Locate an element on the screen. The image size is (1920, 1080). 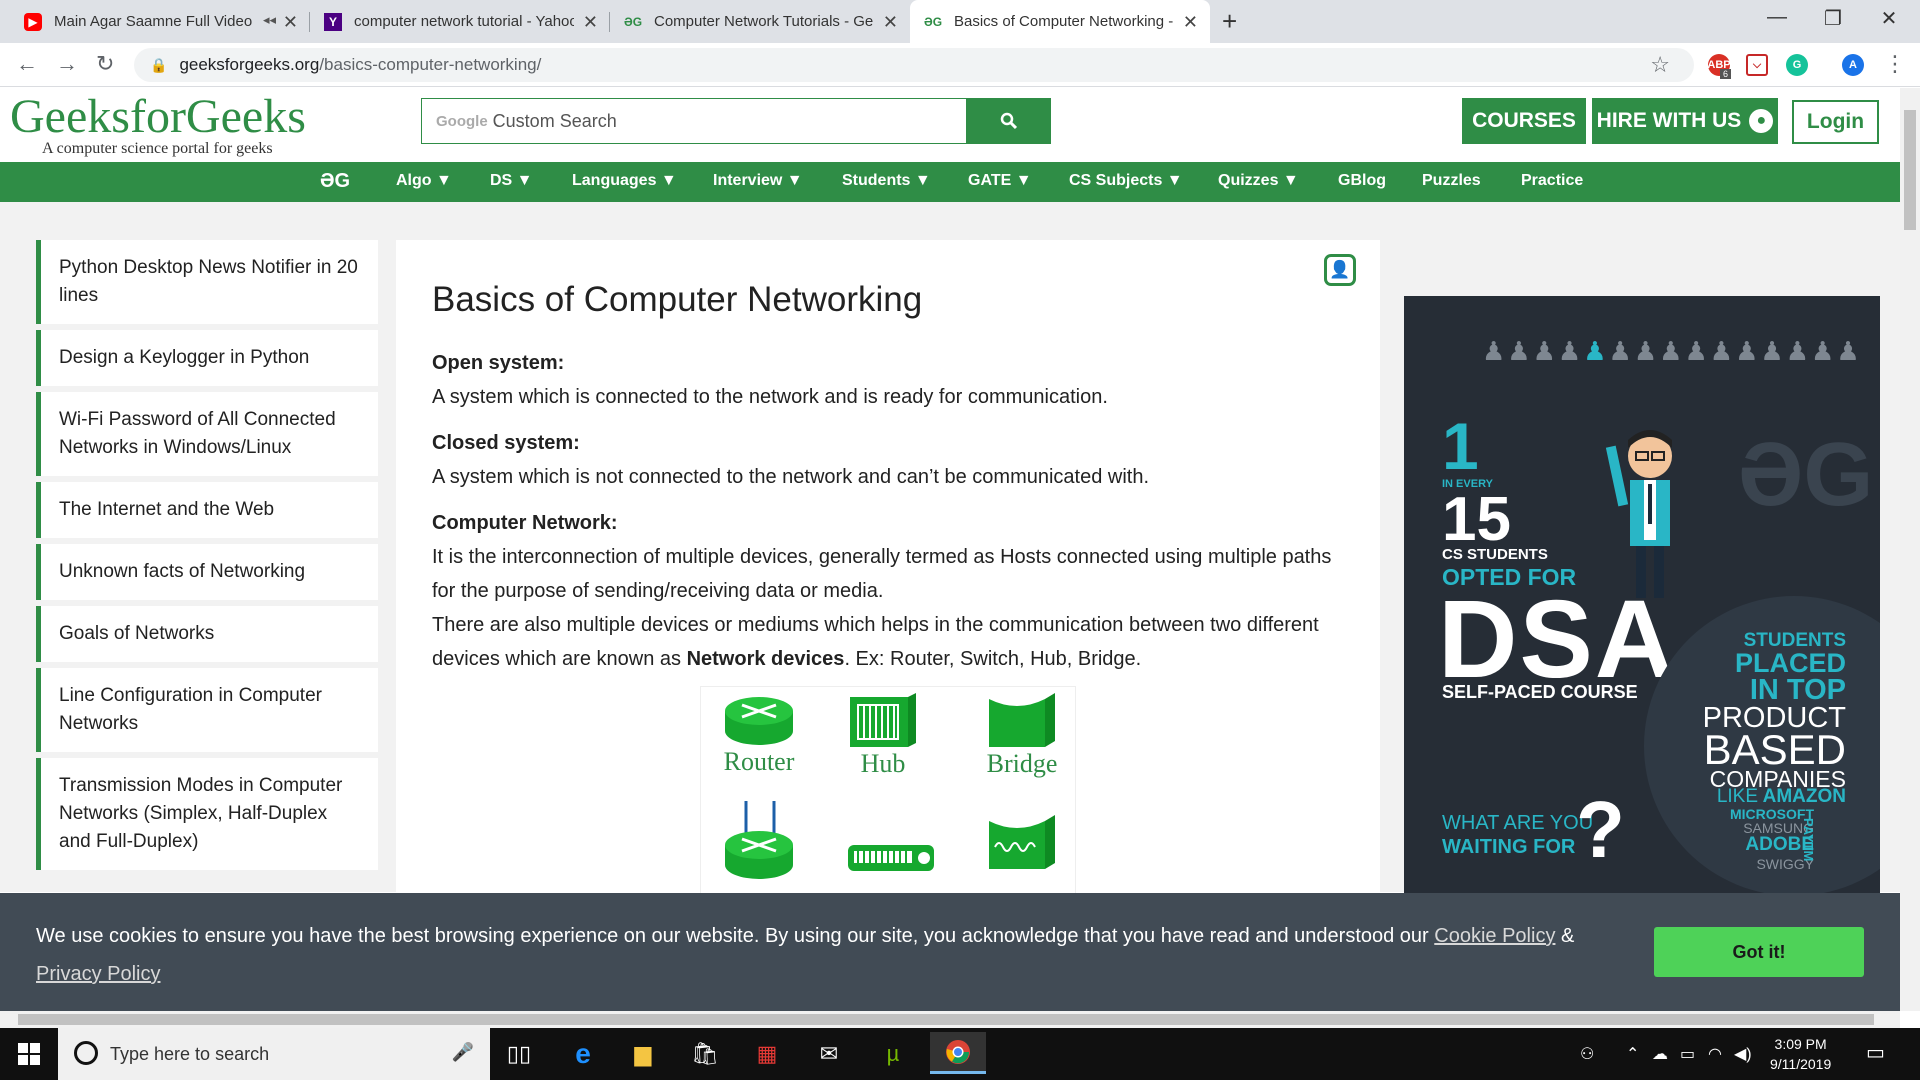
nav-item-practice: Practice is located at coordinates (1552, 181).